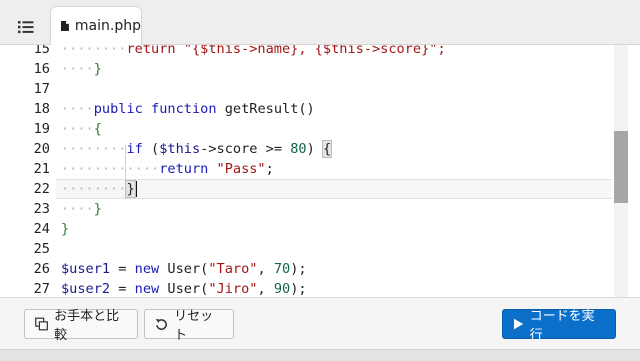  What do you see at coordinates (320, 323) in the screenshot?
I see `editor-toolbar: お手本と比較 リセット コードを実行` at bounding box center [320, 323].